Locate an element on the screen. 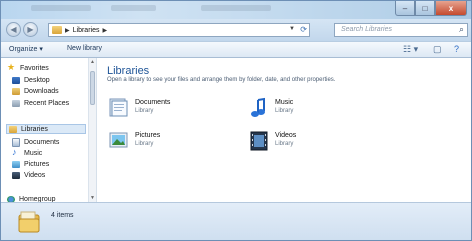 The width and height of the screenshot is (472, 241). library-name: Videos is located at coordinates (286, 135).